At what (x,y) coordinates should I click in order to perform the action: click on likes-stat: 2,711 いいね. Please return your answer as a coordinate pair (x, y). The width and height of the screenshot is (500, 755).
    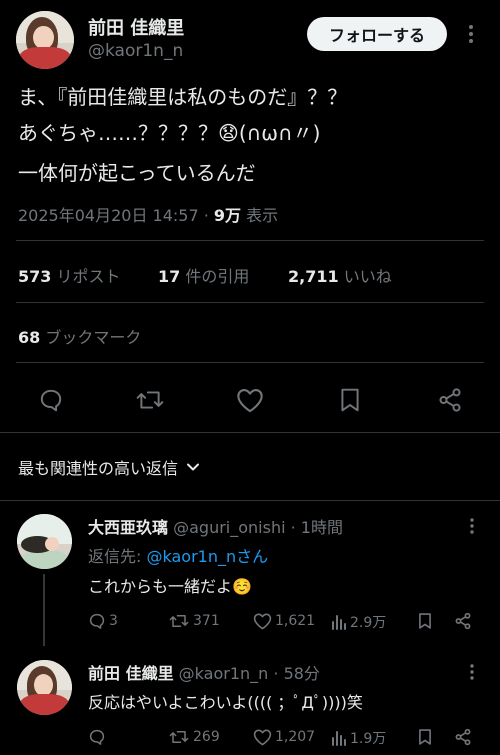
    Looking at the image, I should click on (340, 275).